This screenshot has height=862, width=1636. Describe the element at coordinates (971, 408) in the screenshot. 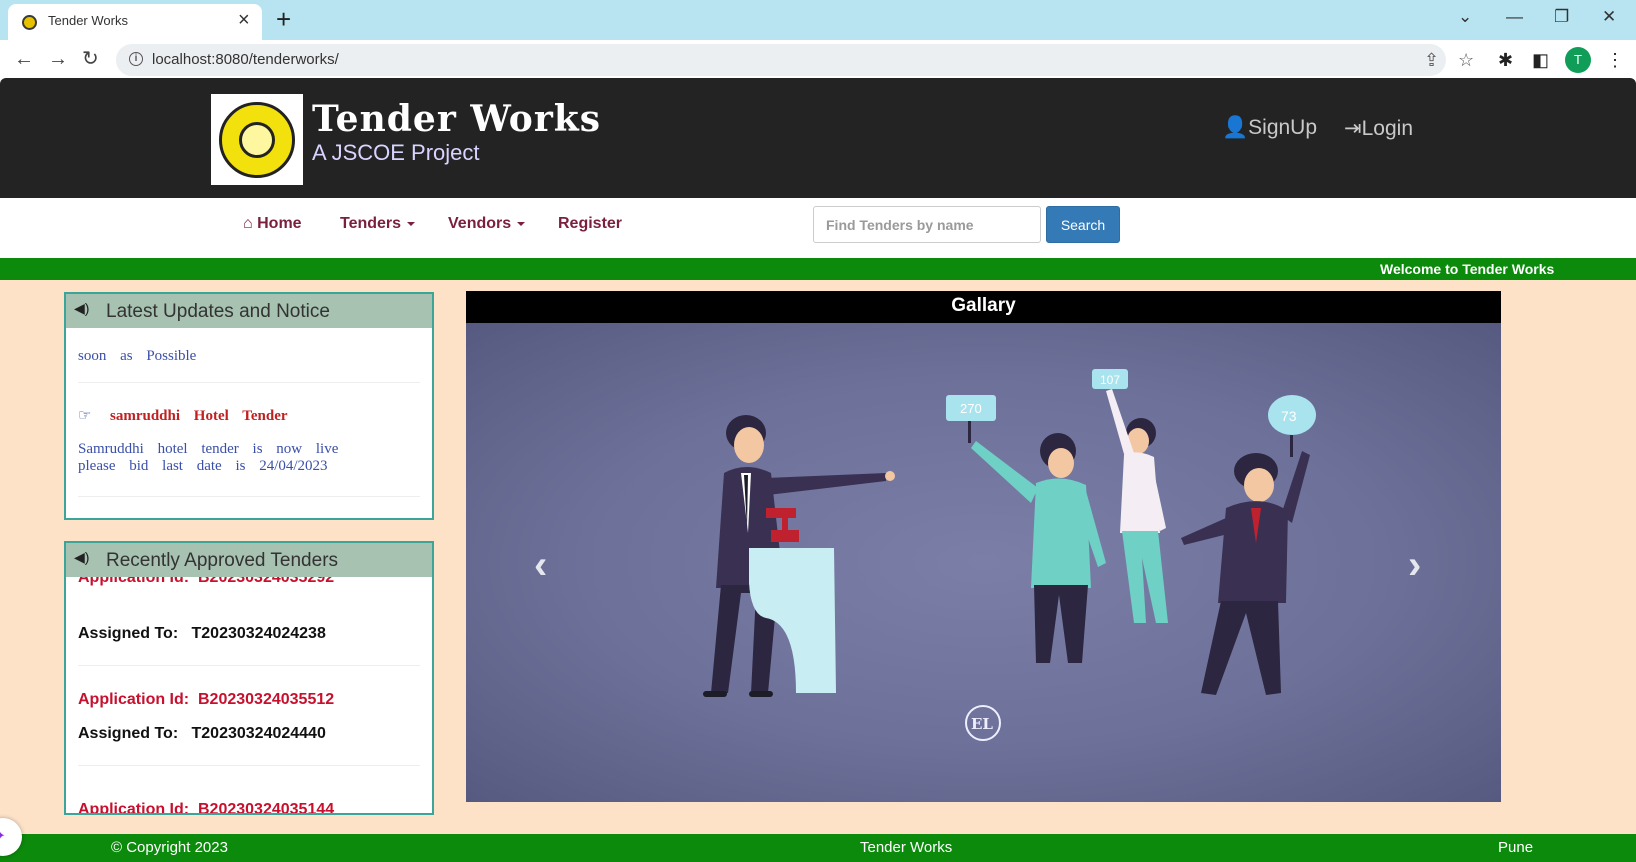

I see `svg-text: 270` at that location.